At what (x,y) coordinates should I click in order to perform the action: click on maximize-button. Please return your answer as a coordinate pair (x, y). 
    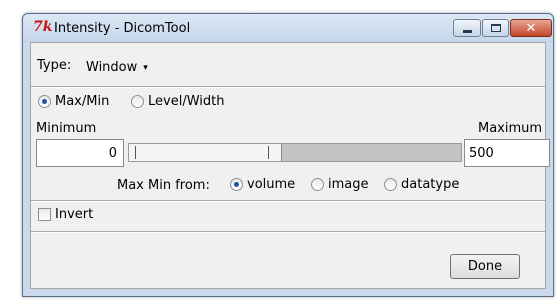
    Looking at the image, I should click on (495, 28).